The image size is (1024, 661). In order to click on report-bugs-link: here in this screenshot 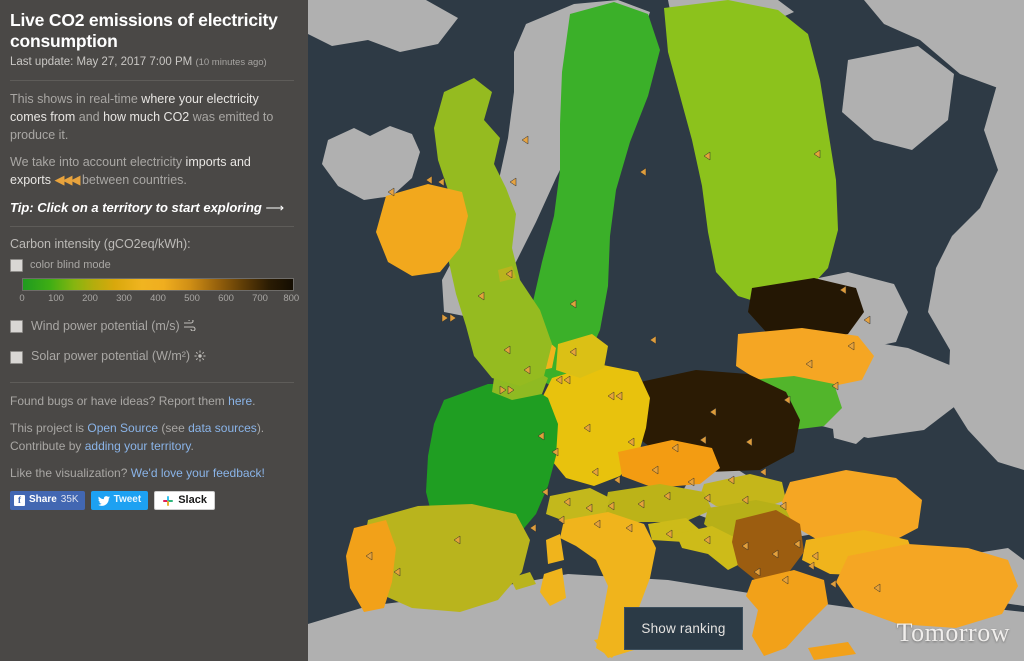, I will do `click(240, 401)`.